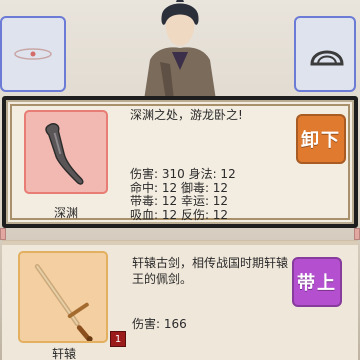 This screenshot has width=360, height=360. I want to click on card-top-strip, so click(180, 243).